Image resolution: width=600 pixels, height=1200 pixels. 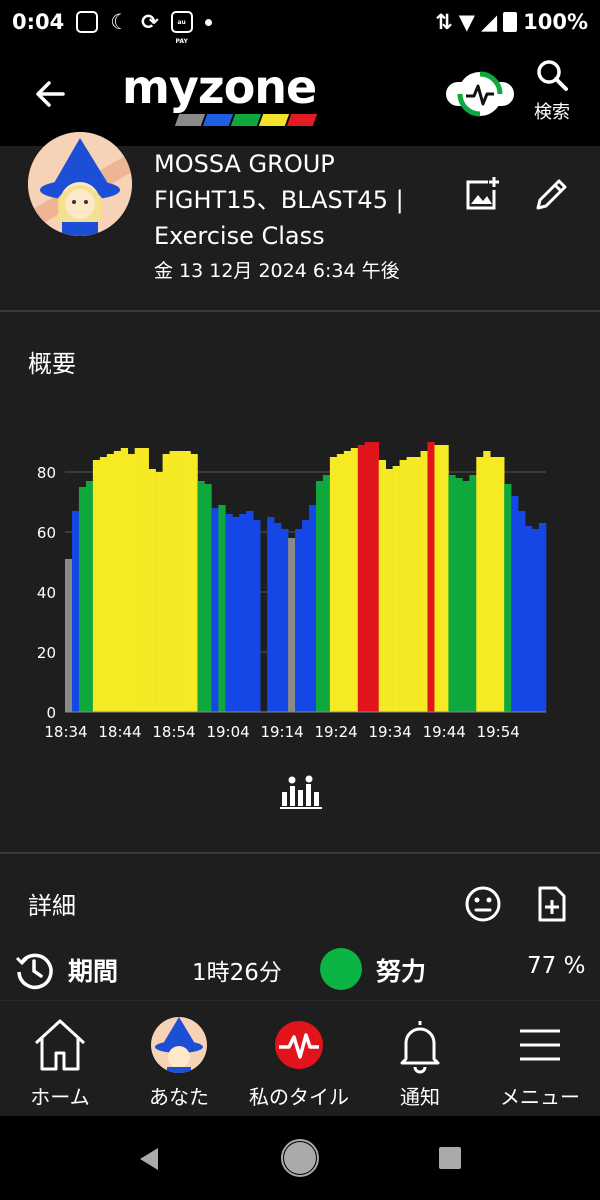 What do you see at coordinates (179, 1097) in the screenshot?
I see `nav-you-label: あなた` at bounding box center [179, 1097].